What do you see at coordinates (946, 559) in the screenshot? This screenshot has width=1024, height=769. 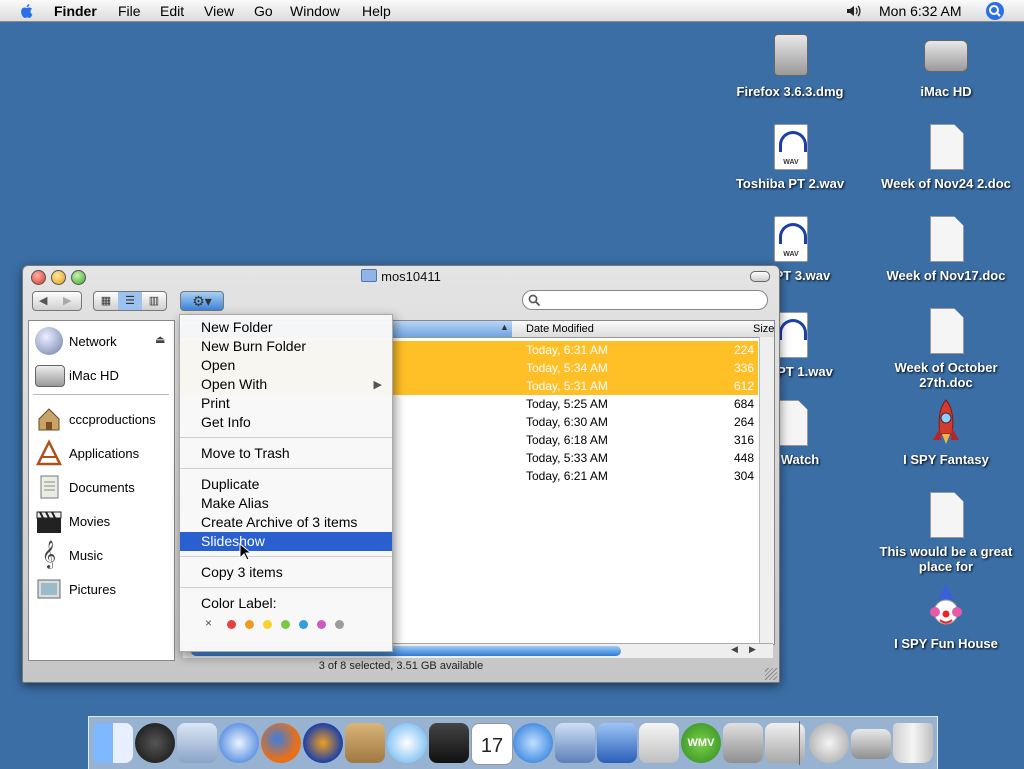 I see `desktop-icon-label: This would be a great place for` at bounding box center [946, 559].